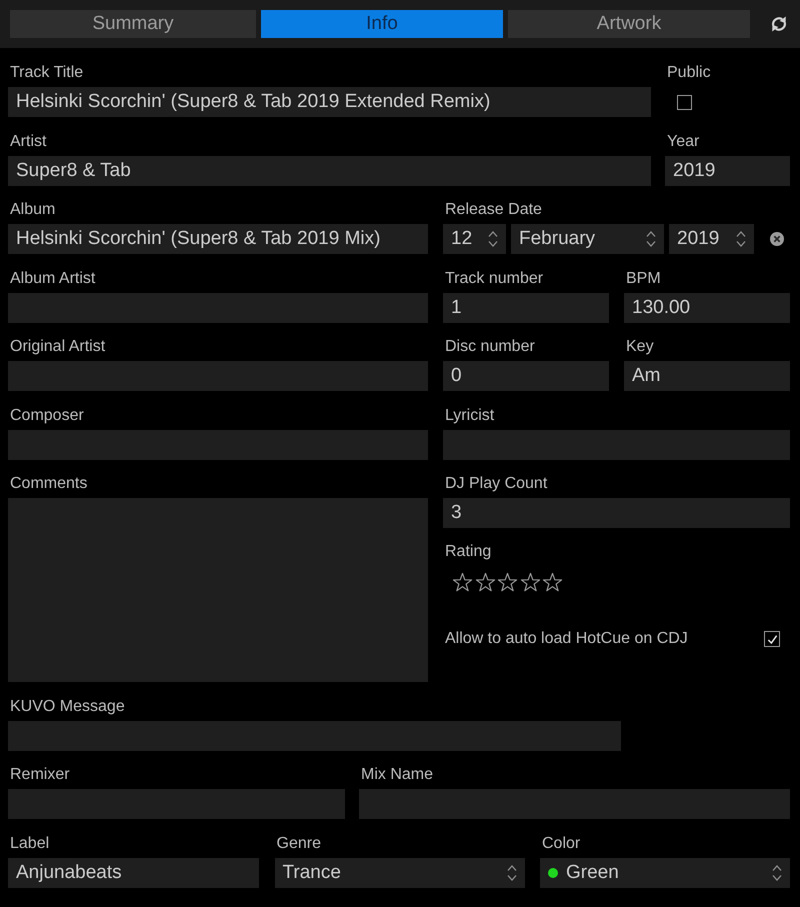  I want to click on year-field: 2019, so click(727, 171).